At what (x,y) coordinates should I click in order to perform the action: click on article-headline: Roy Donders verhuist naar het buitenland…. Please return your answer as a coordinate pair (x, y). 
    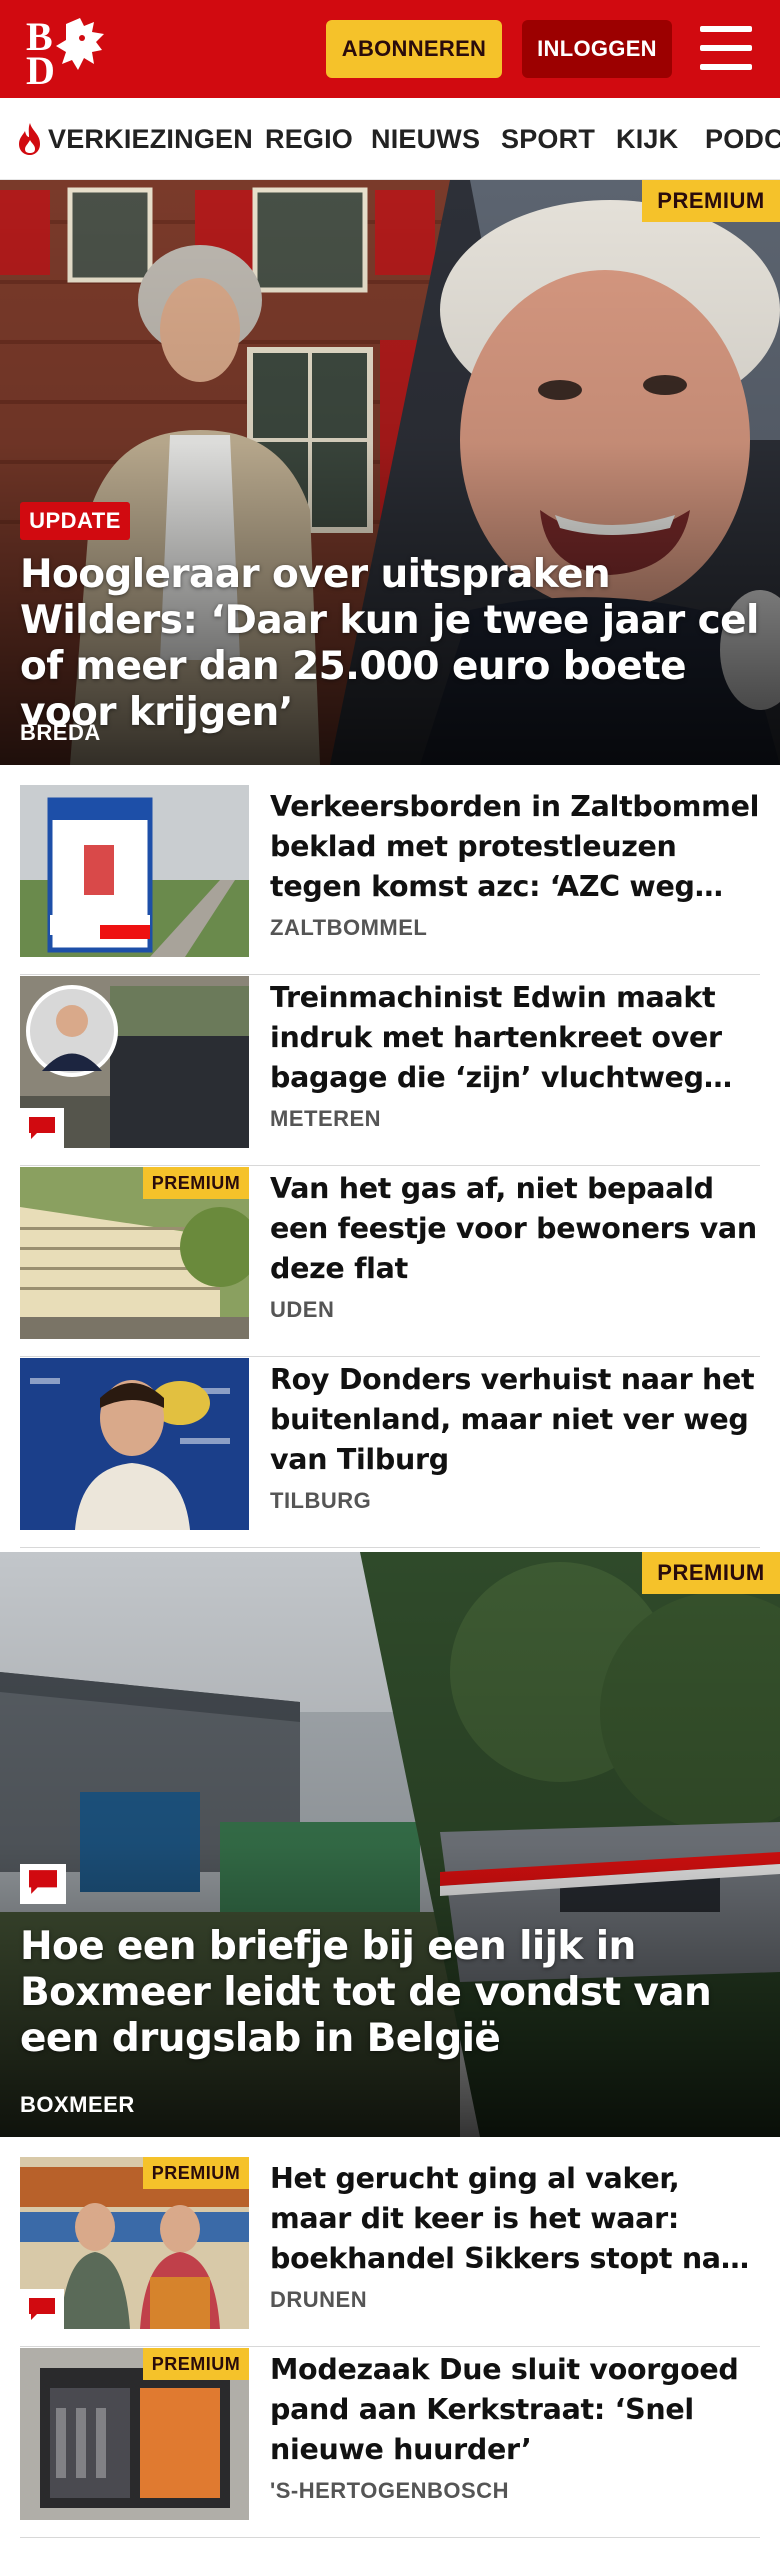
    Looking at the image, I should click on (515, 1420).